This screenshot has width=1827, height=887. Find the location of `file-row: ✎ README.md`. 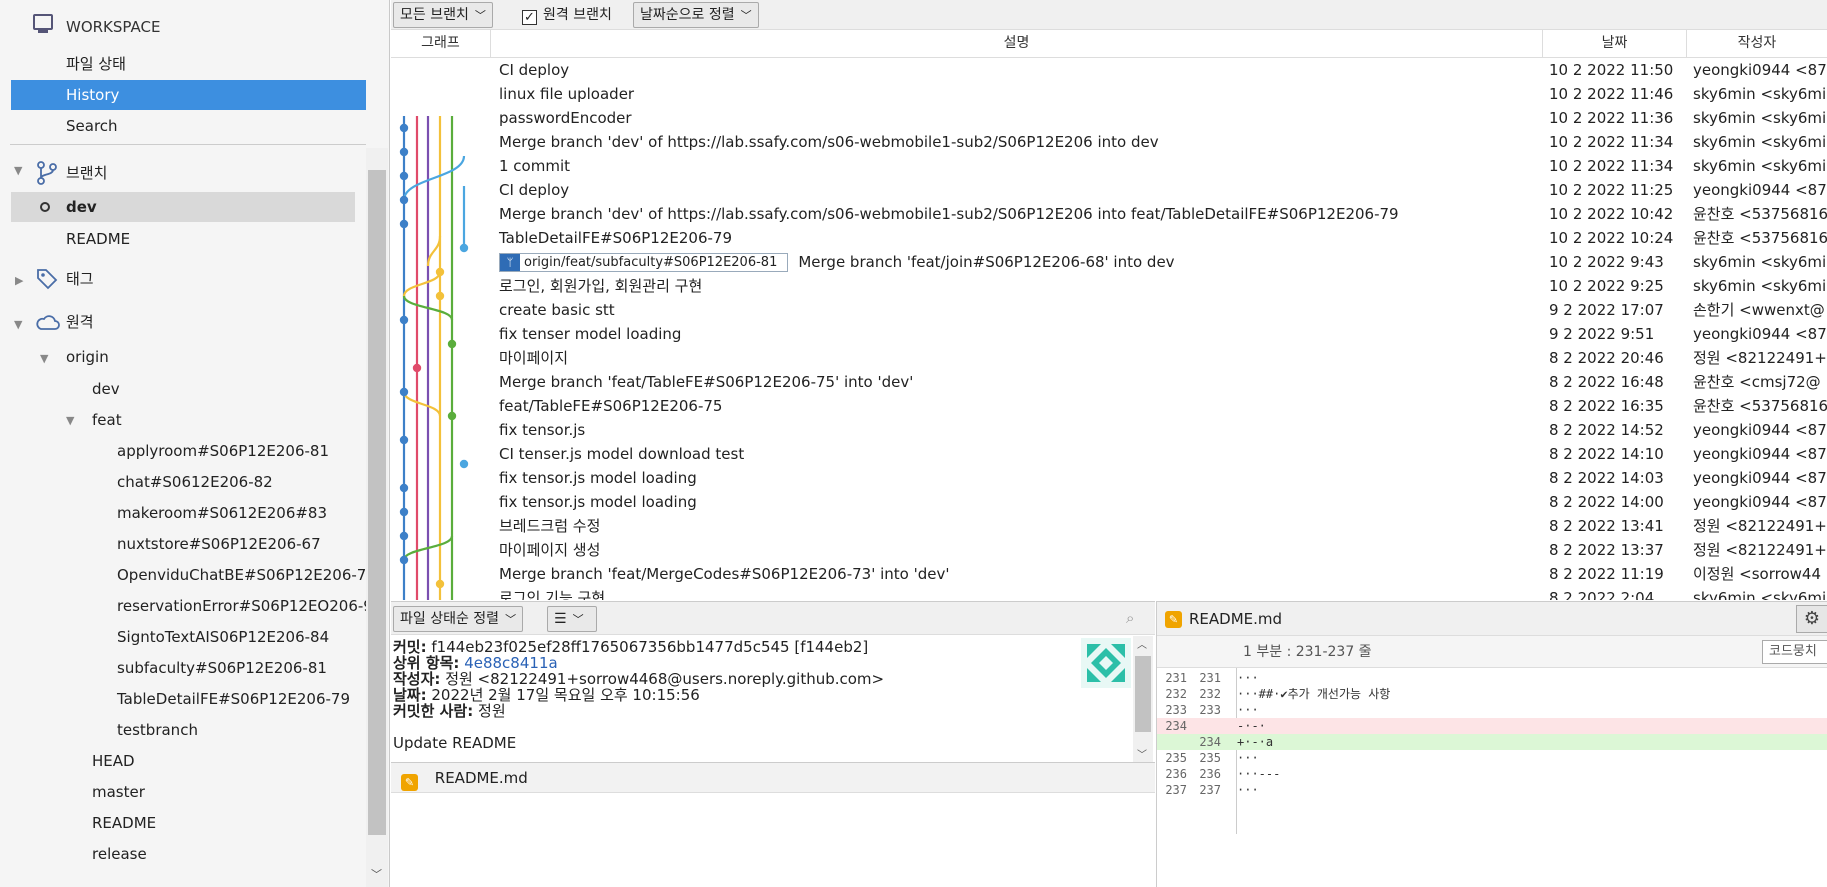

file-row: ✎ README.md is located at coordinates (773, 778).